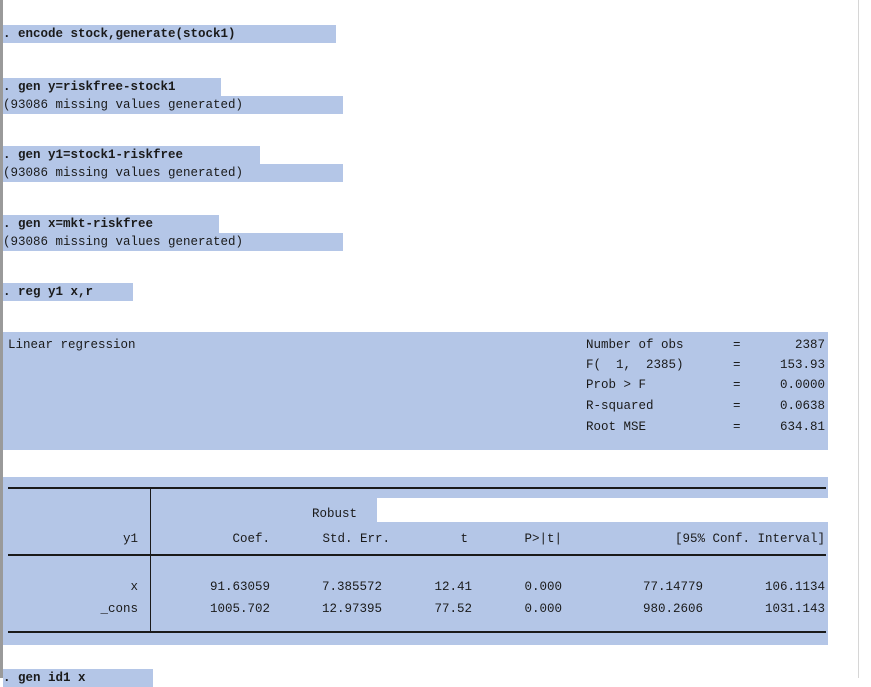 The height and width of the screenshot is (687, 871). I want to click on table-top-rule, so click(417, 488).